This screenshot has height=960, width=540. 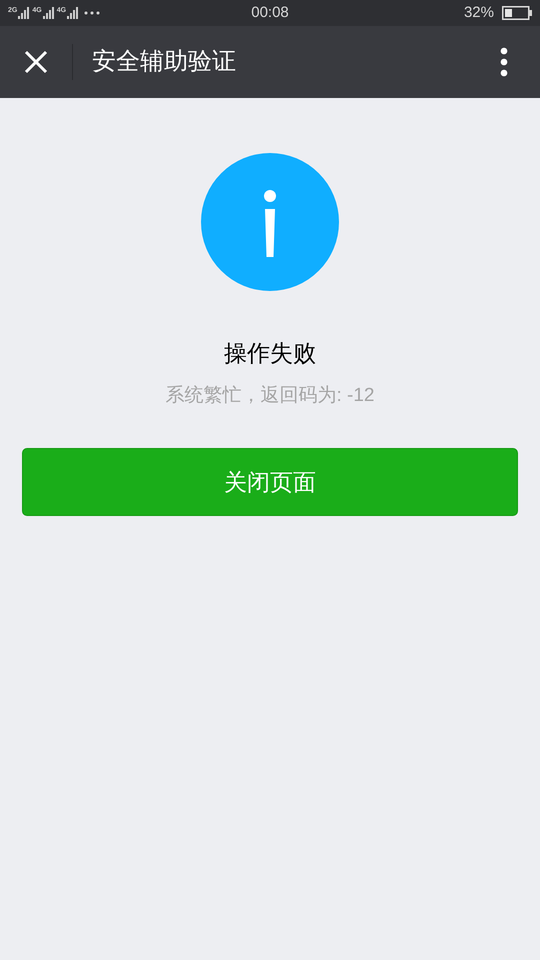 I want to click on battery-percent: 32%, so click(x=479, y=12).